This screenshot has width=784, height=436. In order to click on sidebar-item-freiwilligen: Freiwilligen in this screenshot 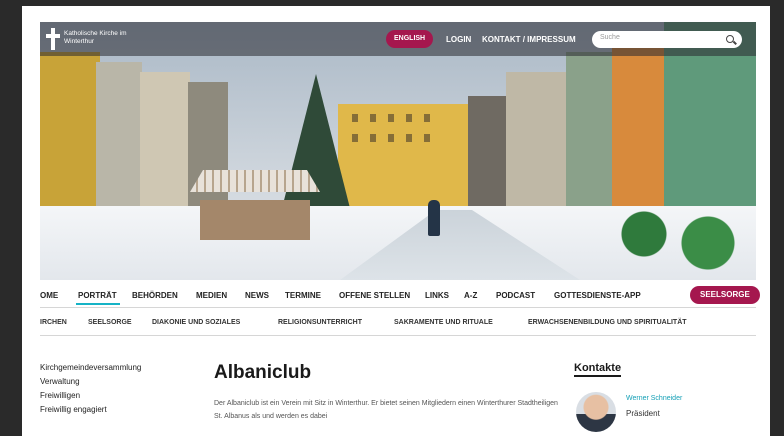, I will do `click(60, 395)`.